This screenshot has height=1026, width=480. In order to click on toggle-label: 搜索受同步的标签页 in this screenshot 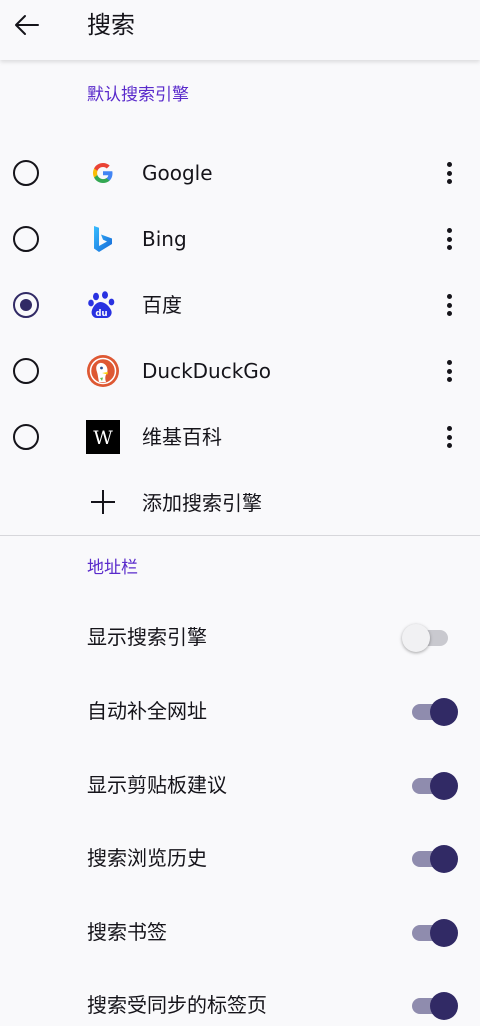, I will do `click(177, 1005)`.